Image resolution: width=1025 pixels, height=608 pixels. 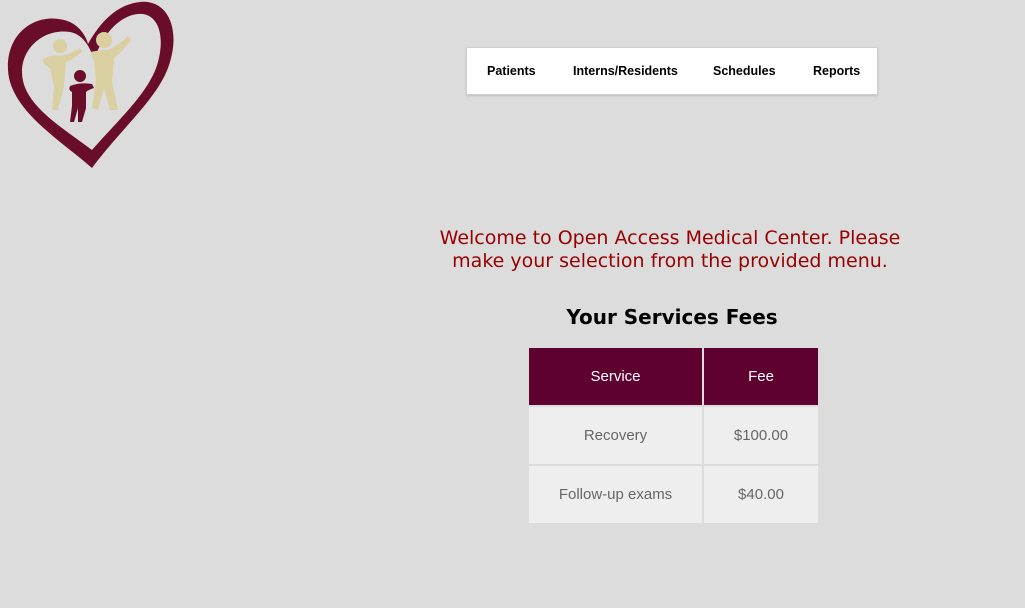 I want to click on fee-cell: $40.00, so click(x=761, y=494).